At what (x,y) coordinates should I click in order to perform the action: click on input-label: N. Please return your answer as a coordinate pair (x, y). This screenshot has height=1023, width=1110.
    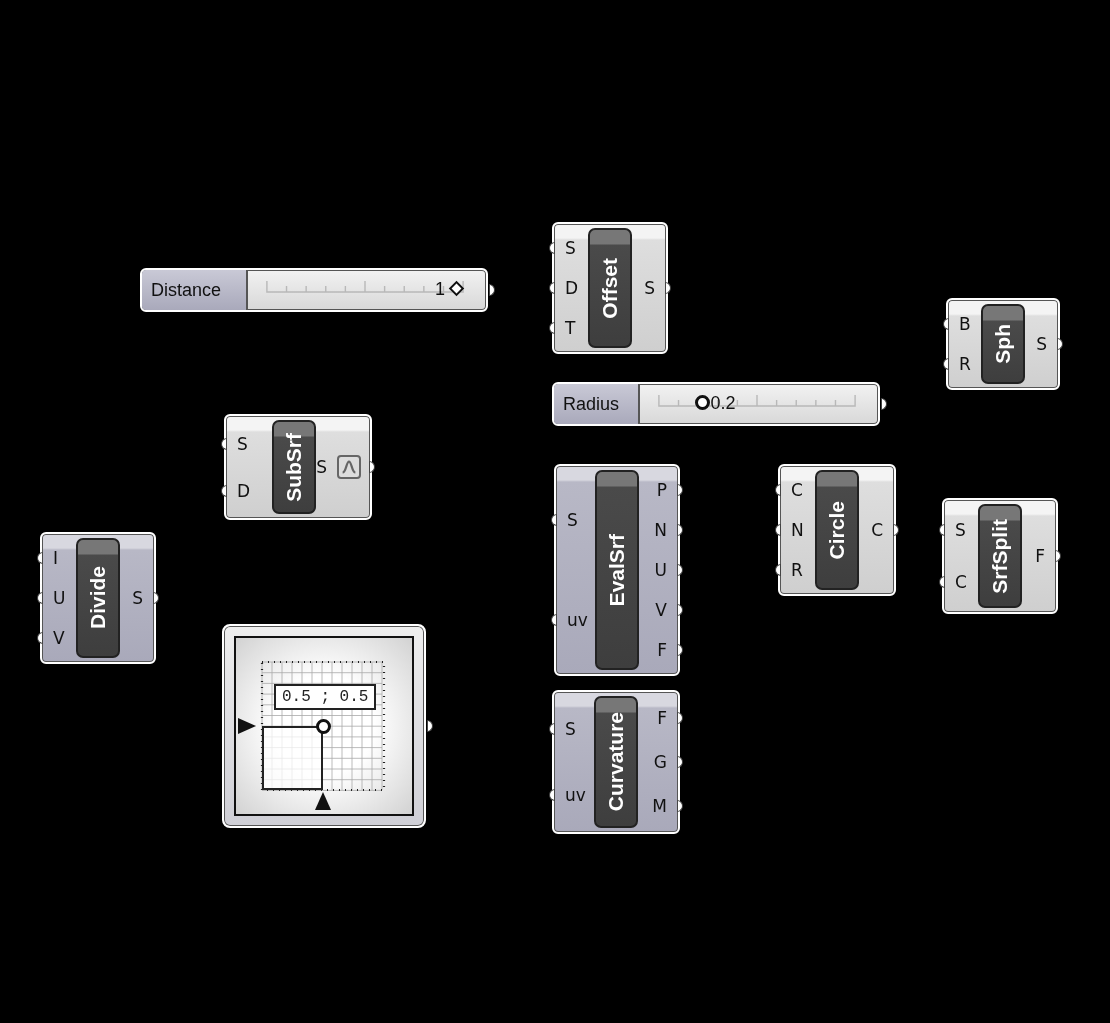
    Looking at the image, I should click on (797, 530).